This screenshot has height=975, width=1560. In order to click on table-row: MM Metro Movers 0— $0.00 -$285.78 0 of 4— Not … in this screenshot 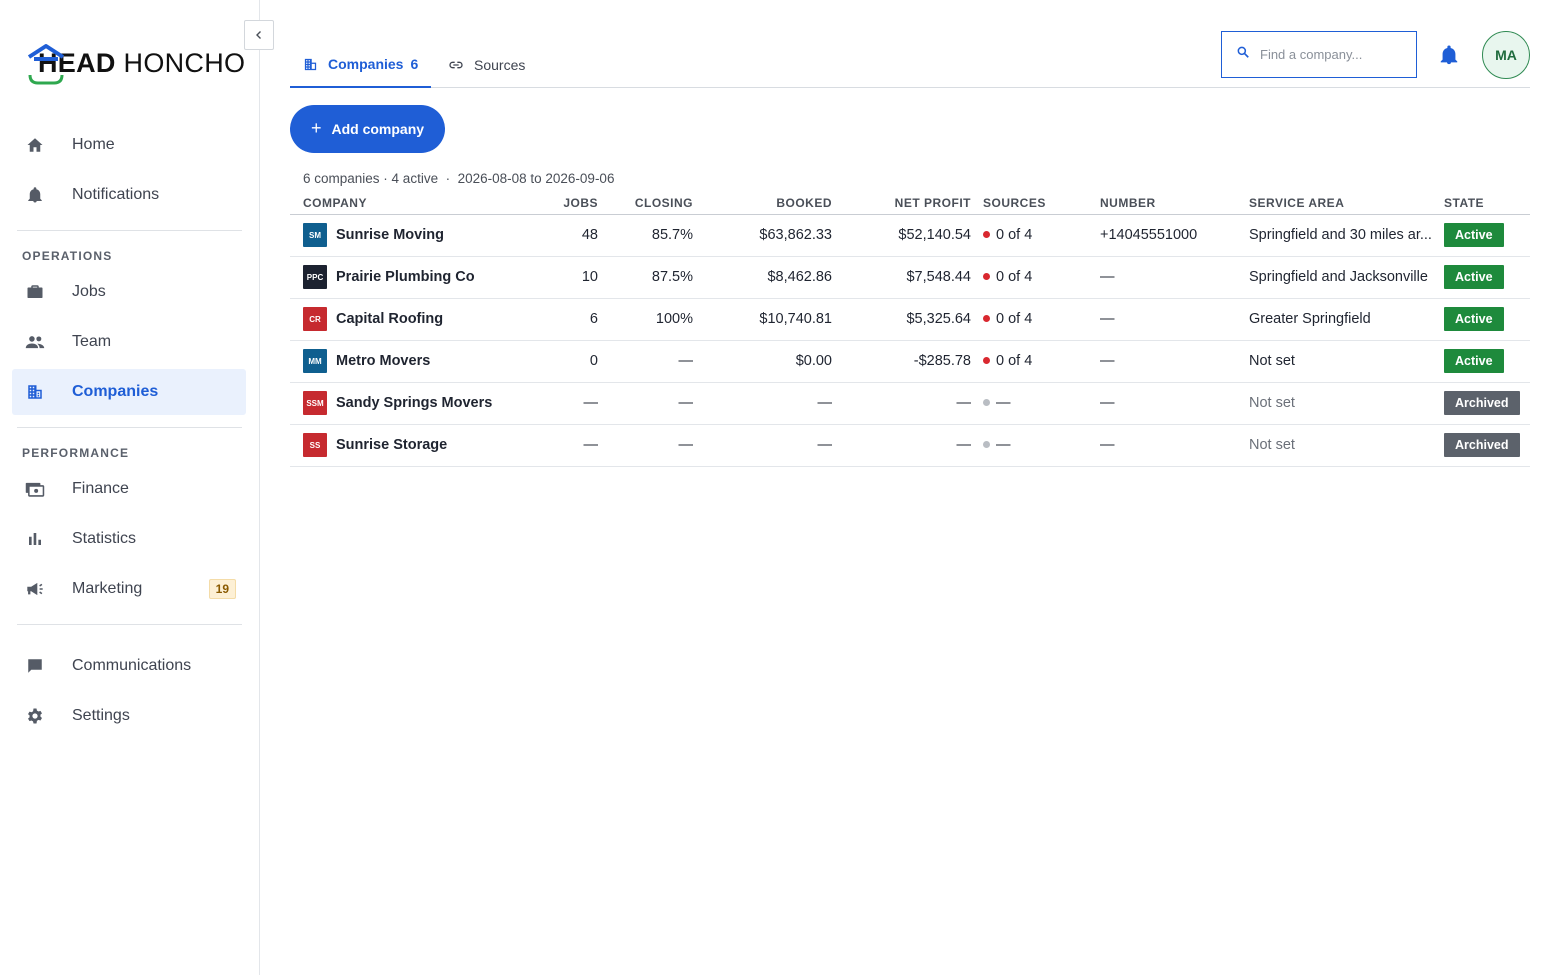, I will do `click(910, 361)`.